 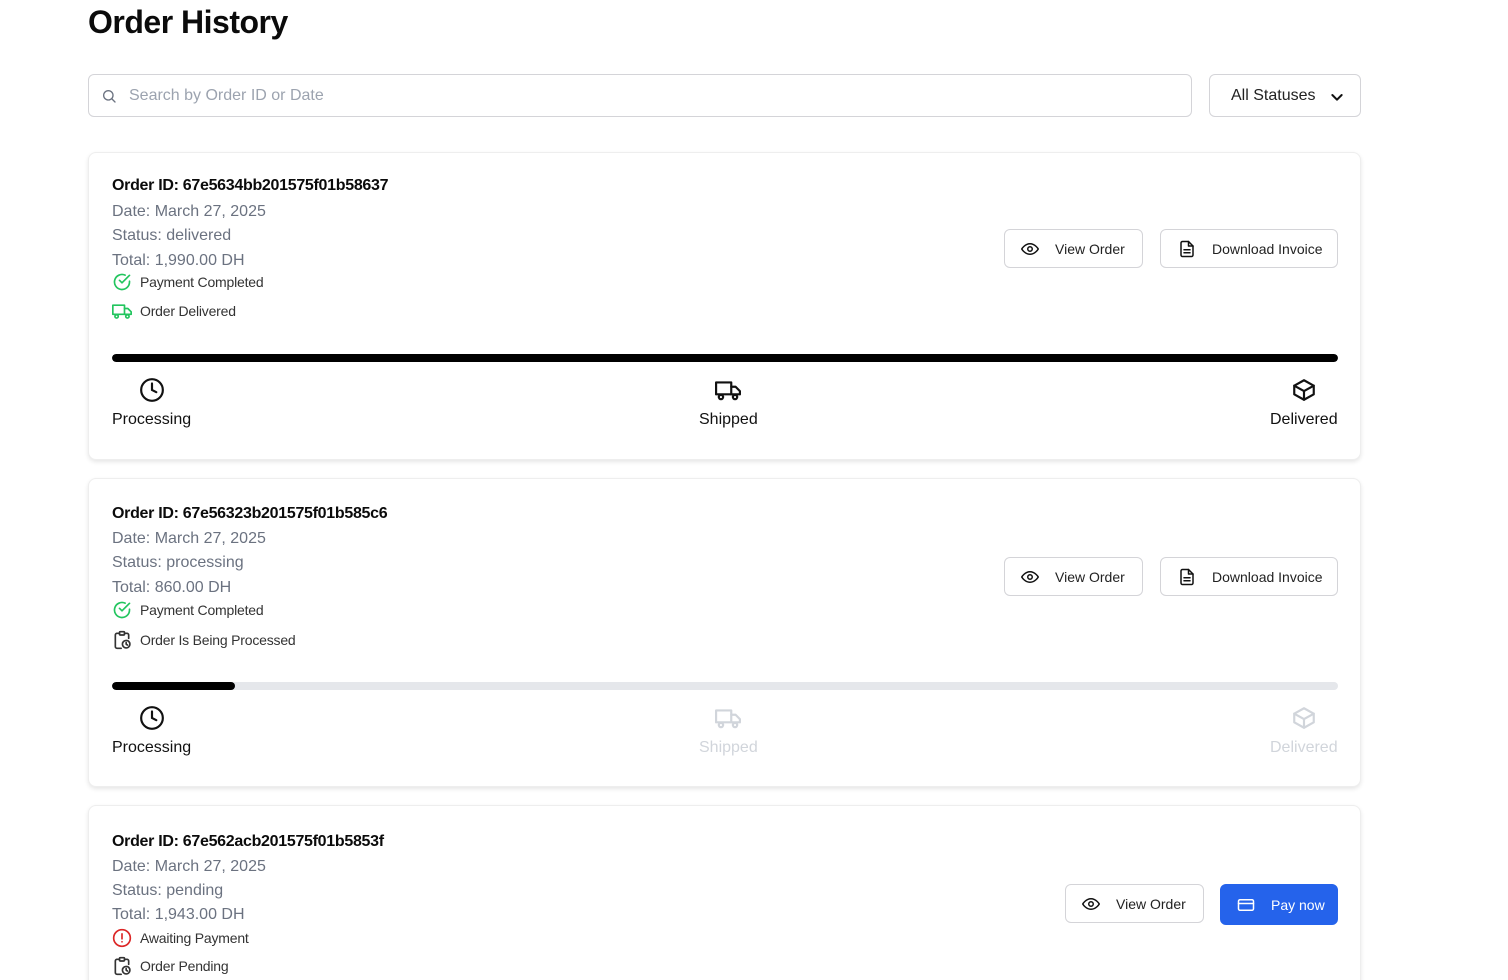 What do you see at coordinates (250, 513) in the screenshot?
I see `order-id: Order ID: 67e56323b201575f01b585c6` at bounding box center [250, 513].